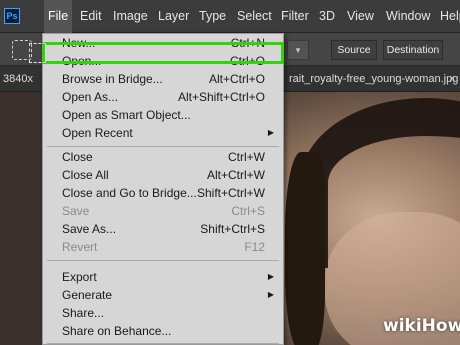 Image resolution: width=460 pixels, height=345 pixels. Describe the element at coordinates (254, 16) in the screenshot. I see `menu-select: Select` at that location.